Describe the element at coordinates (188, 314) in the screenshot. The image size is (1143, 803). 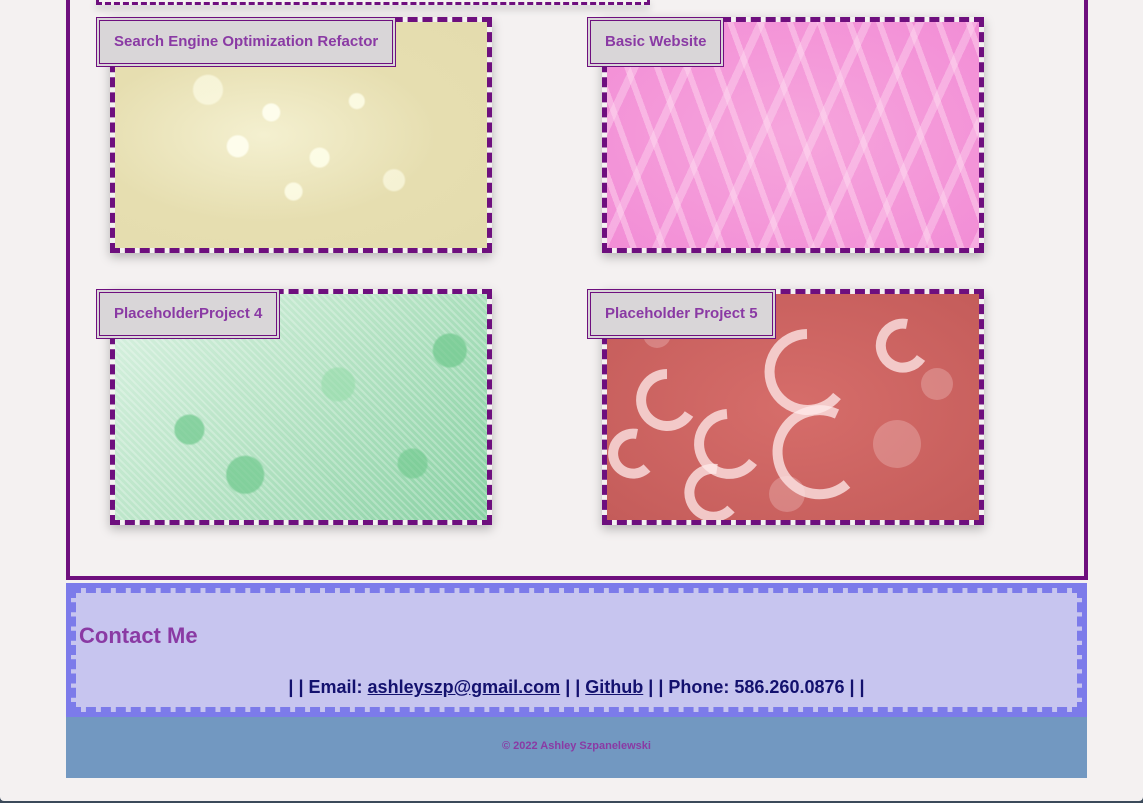
I see `project-title-placeholder-4: PlaceholderProject 4` at that location.